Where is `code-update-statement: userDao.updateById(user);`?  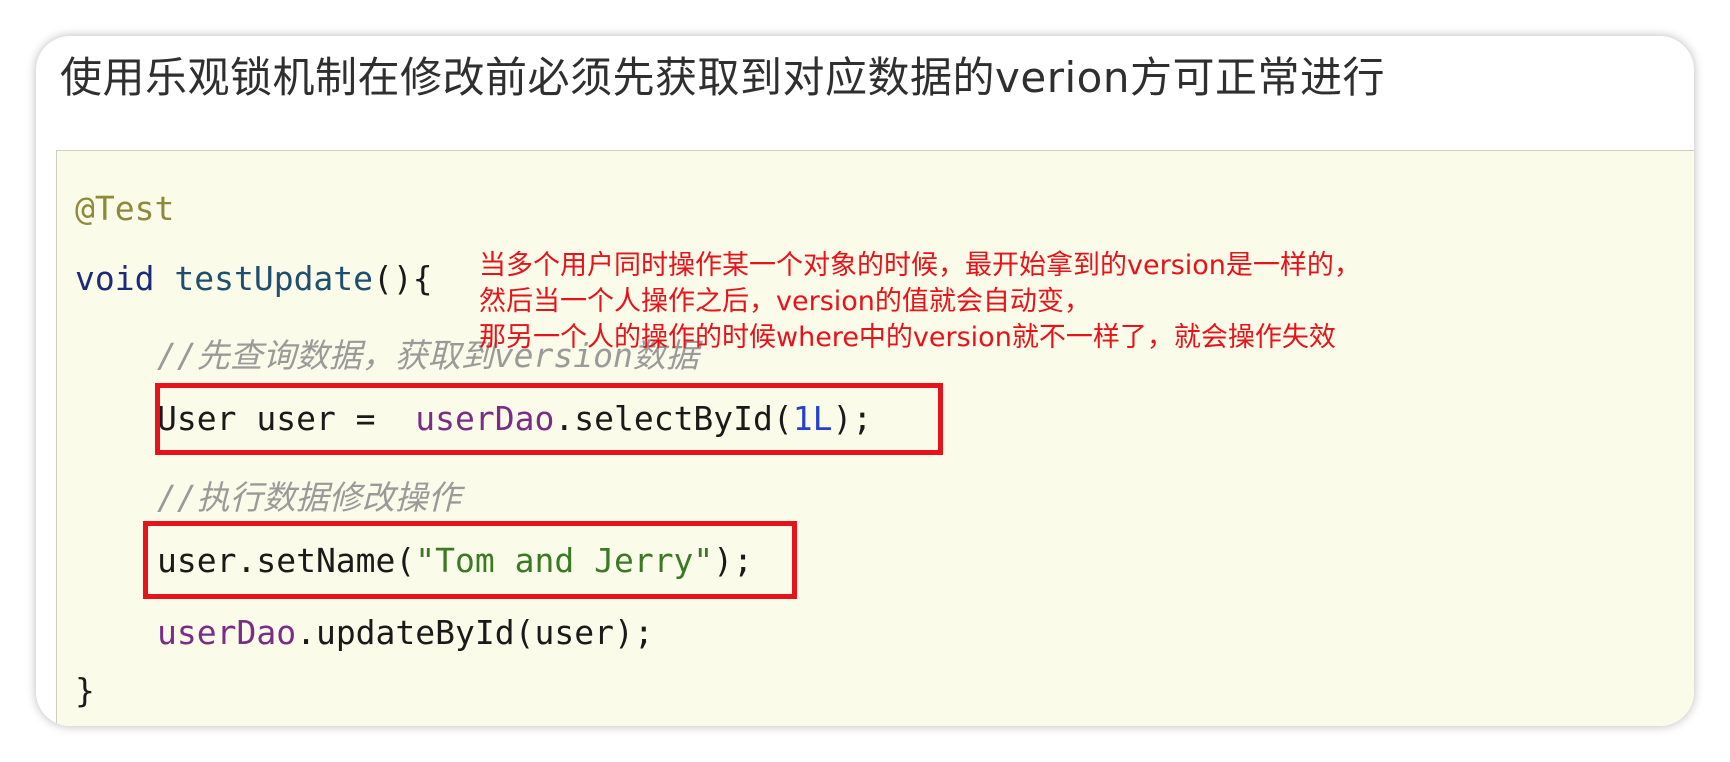
code-update-statement: userDao.updateById(user); is located at coordinates (405, 632).